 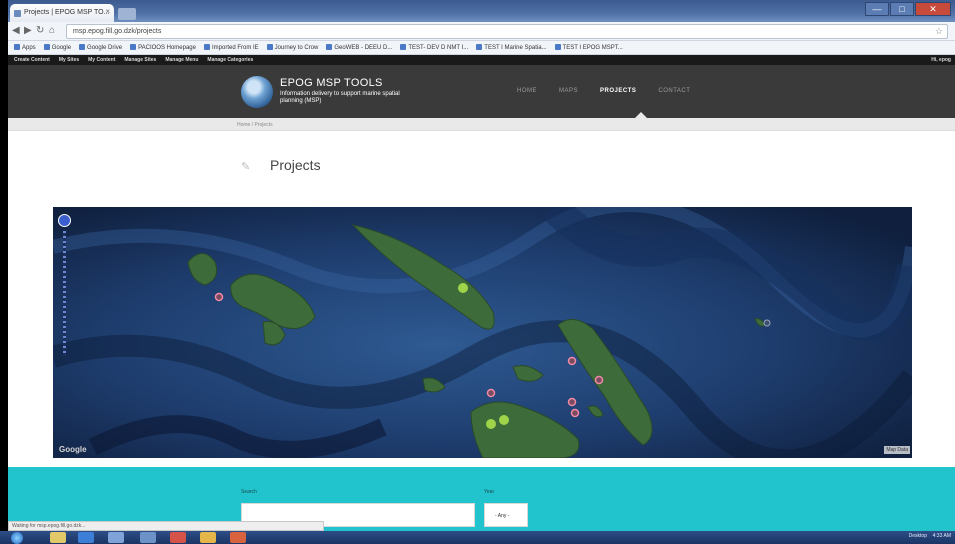 What do you see at coordinates (17, 13) in the screenshot?
I see `favicon-icon` at bounding box center [17, 13].